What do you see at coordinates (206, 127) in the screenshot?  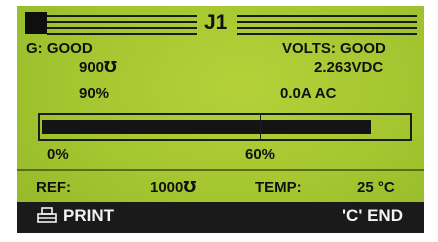 I see `progress-bar-fill` at bounding box center [206, 127].